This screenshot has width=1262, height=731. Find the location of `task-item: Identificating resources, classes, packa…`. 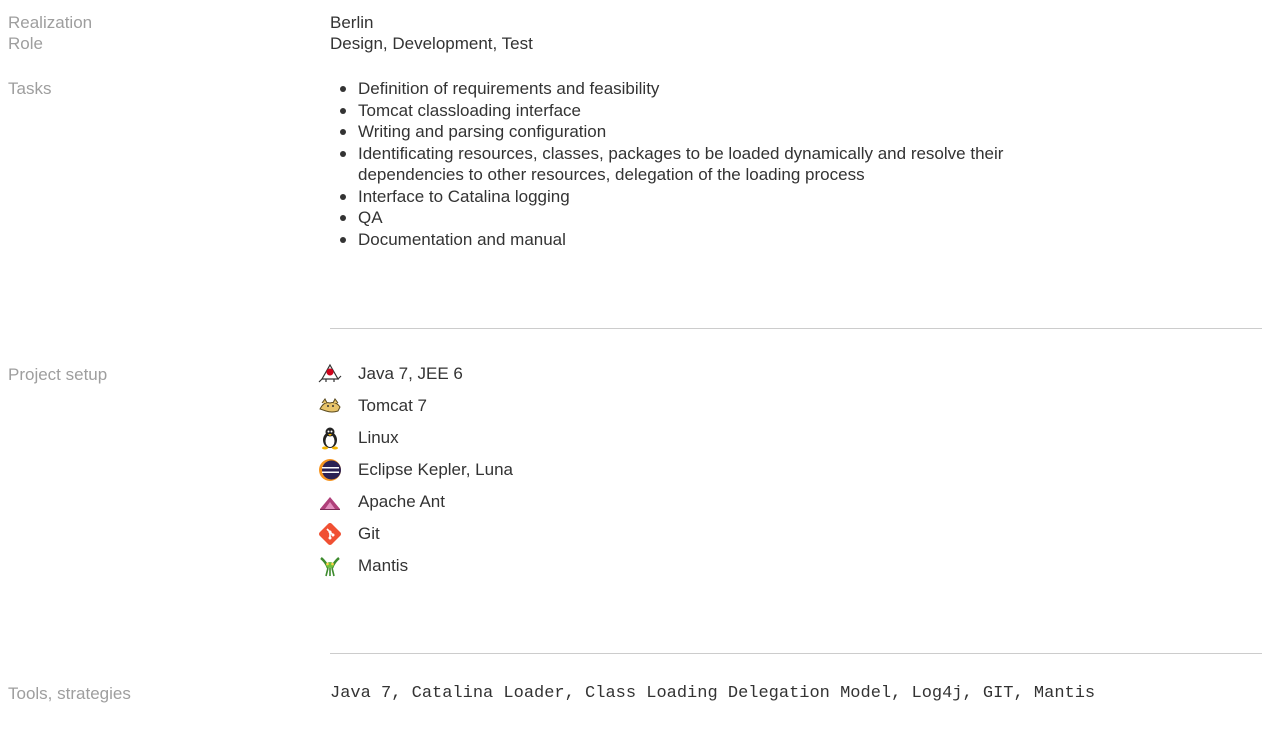

task-item: Identificating resources, classes, packa… is located at coordinates (694, 164).